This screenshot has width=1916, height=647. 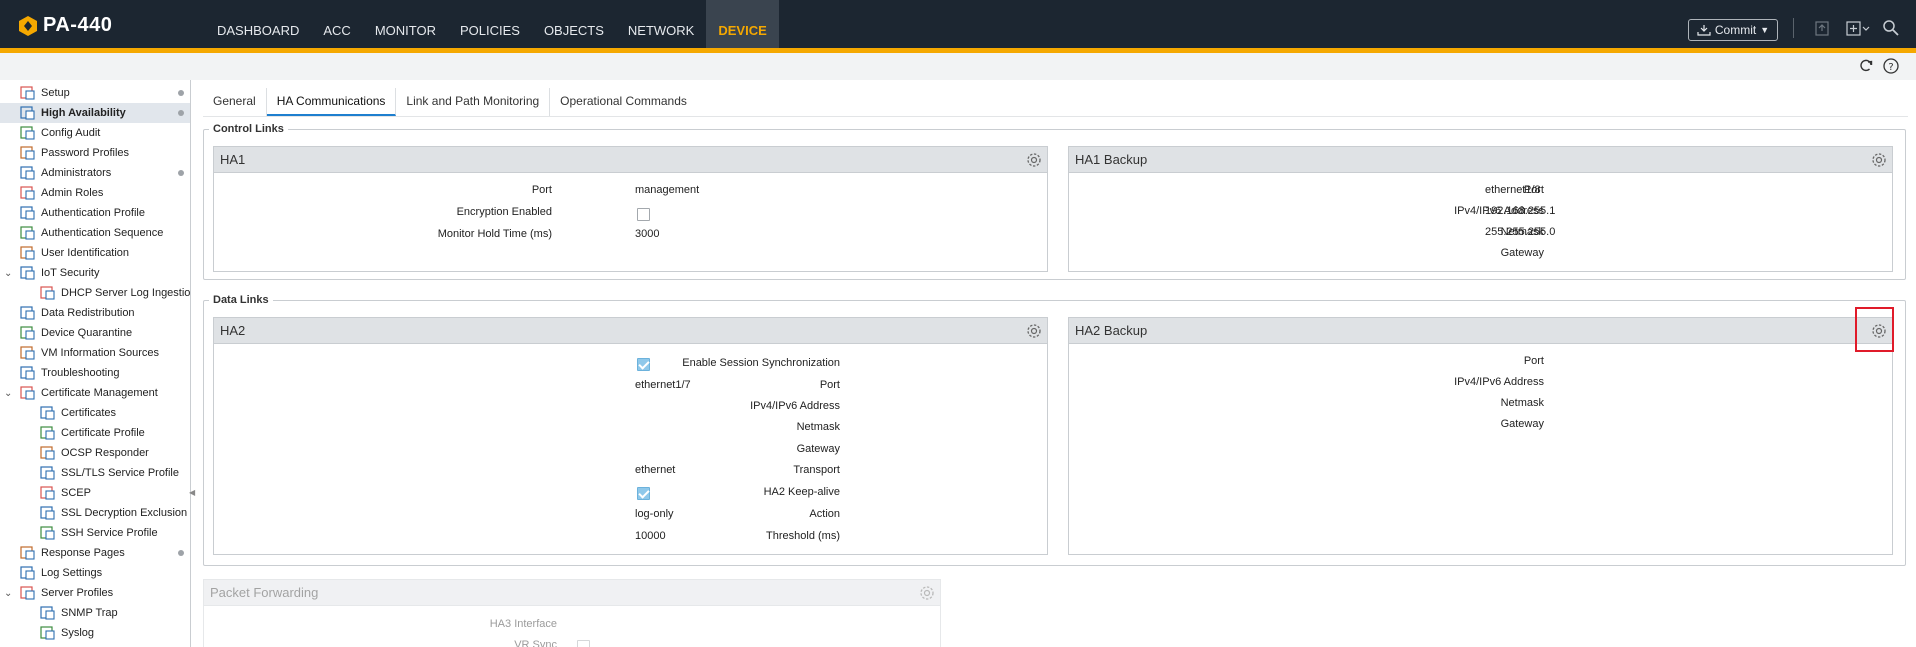 What do you see at coordinates (630, 160) in the screenshot?
I see `ha1-header: HA1` at bounding box center [630, 160].